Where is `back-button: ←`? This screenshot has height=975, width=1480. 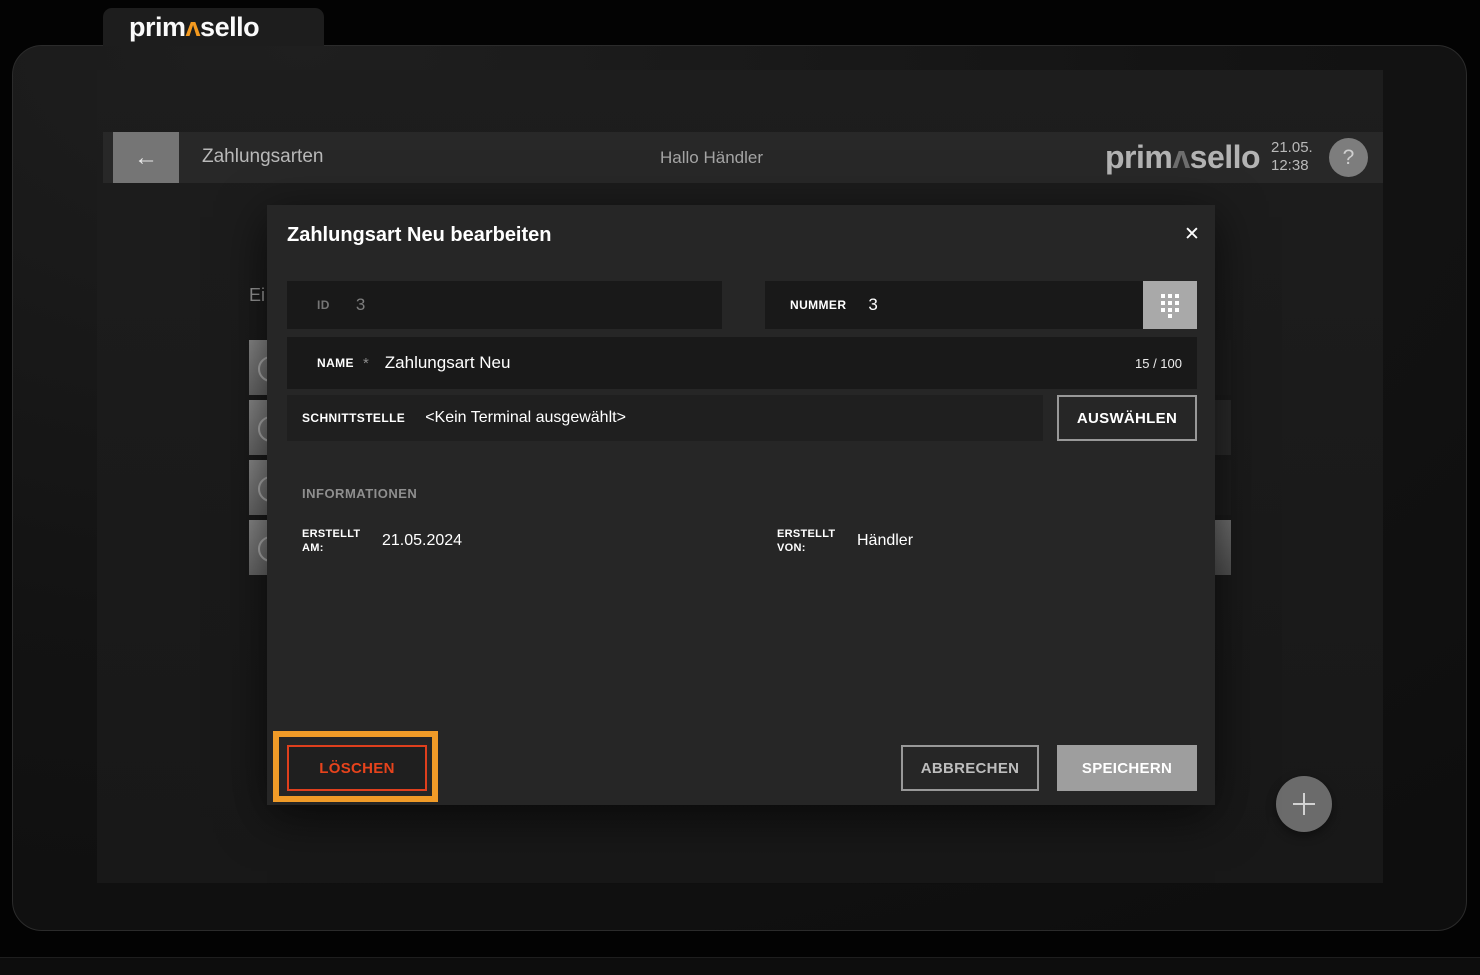 back-button: ← is located at coordinates (146, 157).